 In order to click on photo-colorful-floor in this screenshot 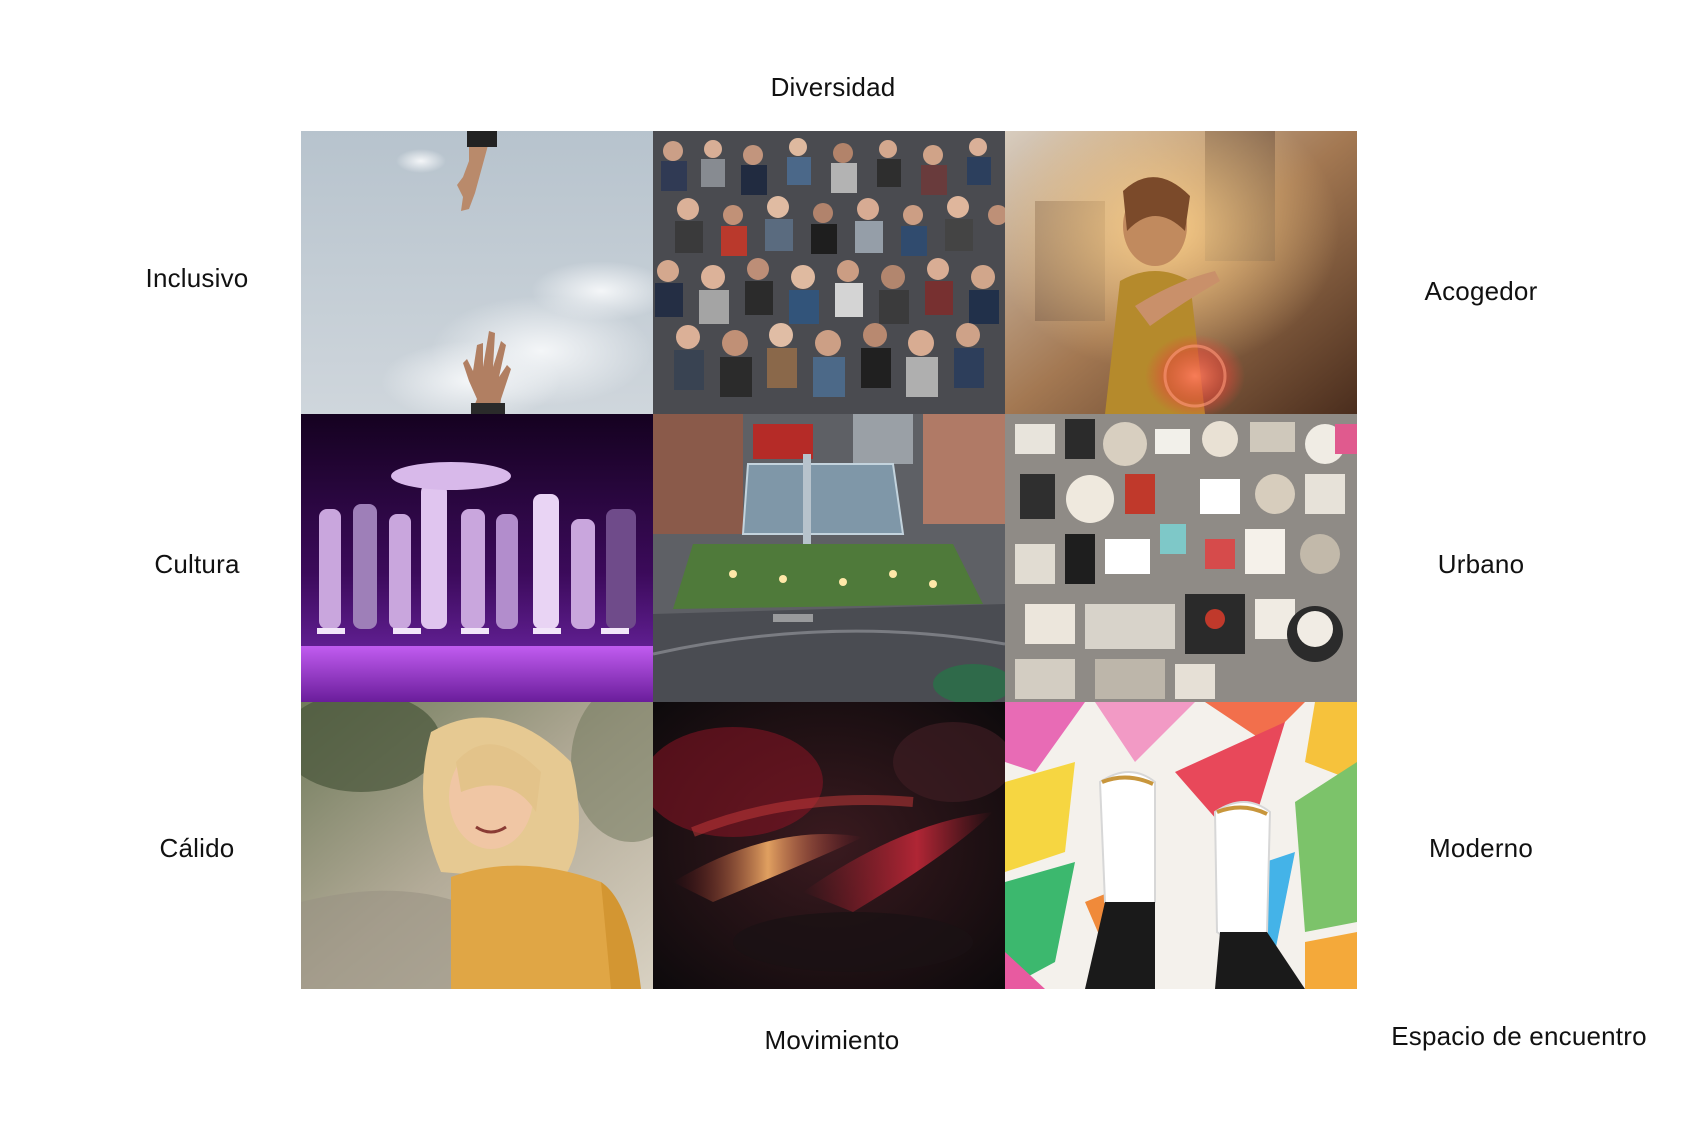, I will do `click(1181, 845)`.